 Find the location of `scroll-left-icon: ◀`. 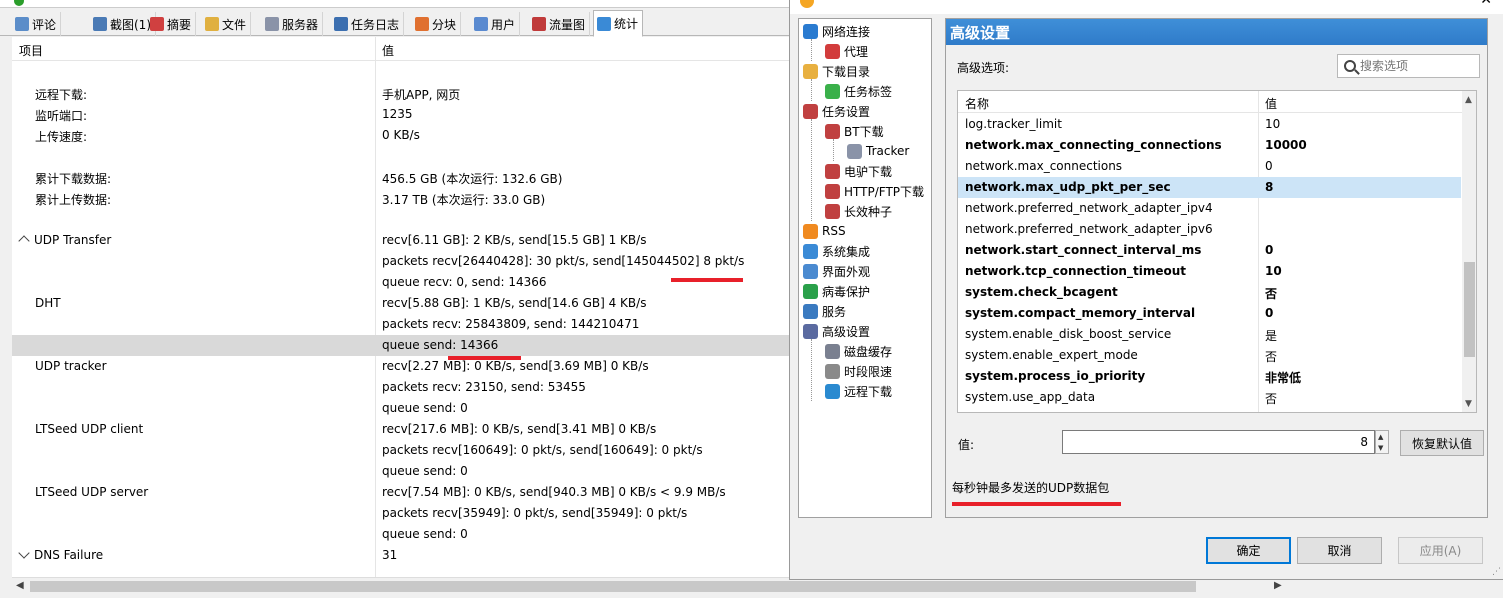

scroll-left-icon: ◀ is located at coordinates (20, 585).